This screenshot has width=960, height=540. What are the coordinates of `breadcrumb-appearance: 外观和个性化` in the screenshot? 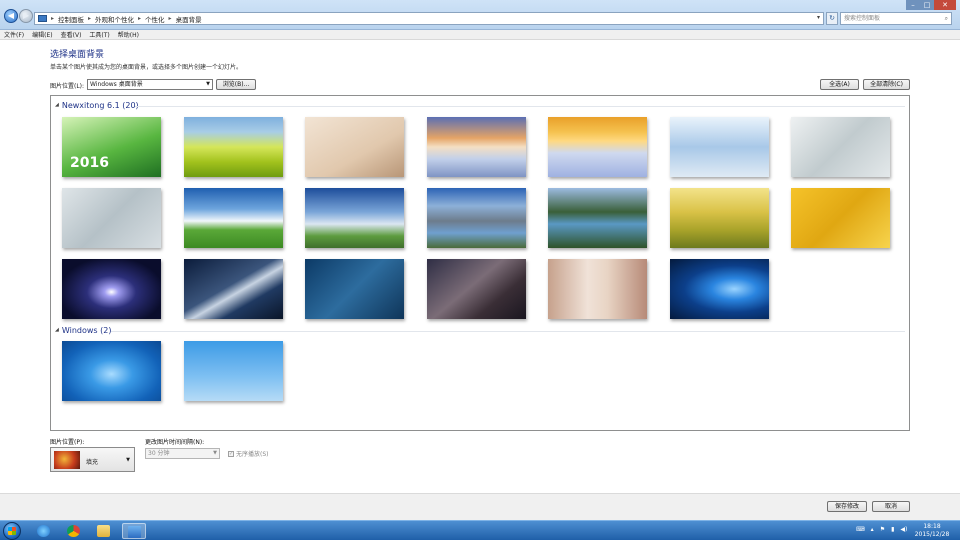 It's located at (114, 19).